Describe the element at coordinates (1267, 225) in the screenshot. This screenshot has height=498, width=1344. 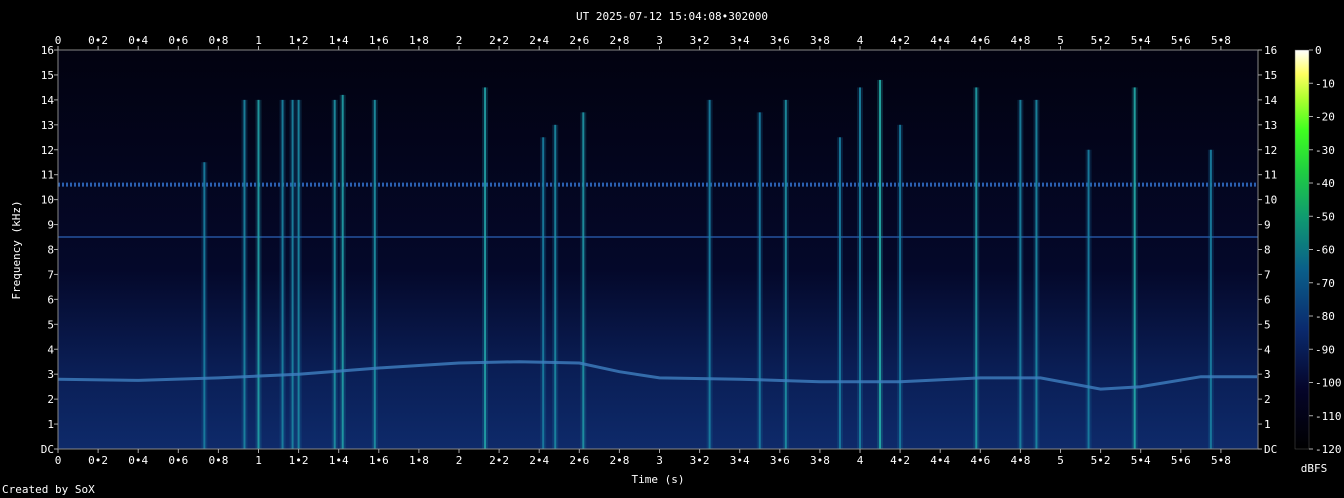
I see `y-tick-label-right: 9` at that location.